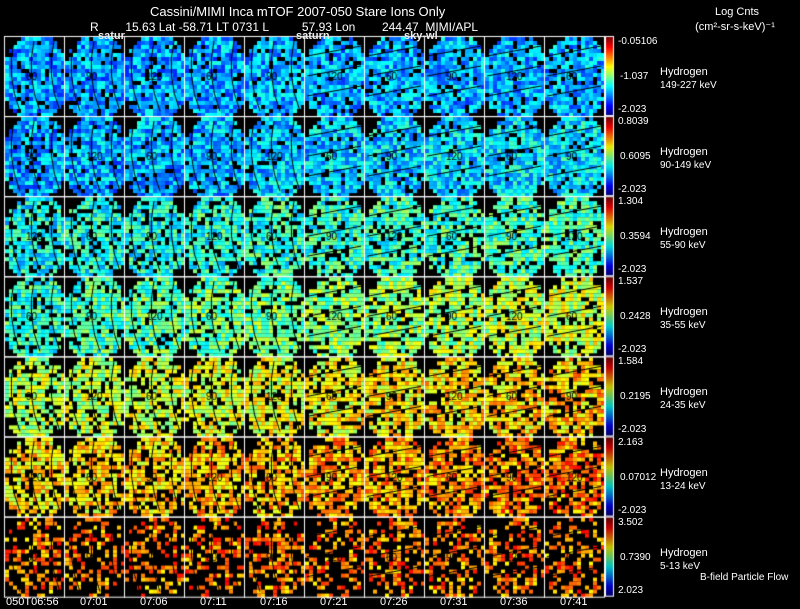 The image size is (800, 609). What do you see at coordinates (334, 602) in the screenshot?
I see `x-tick-label: 07:21` at bounding box center [334, 602].